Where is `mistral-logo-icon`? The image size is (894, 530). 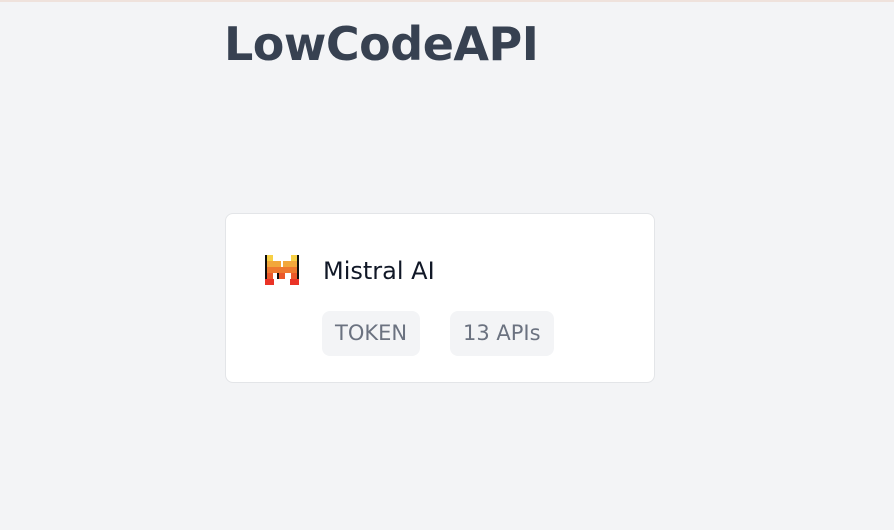 mistral-logo-icon is located at coordinates (282, 270).